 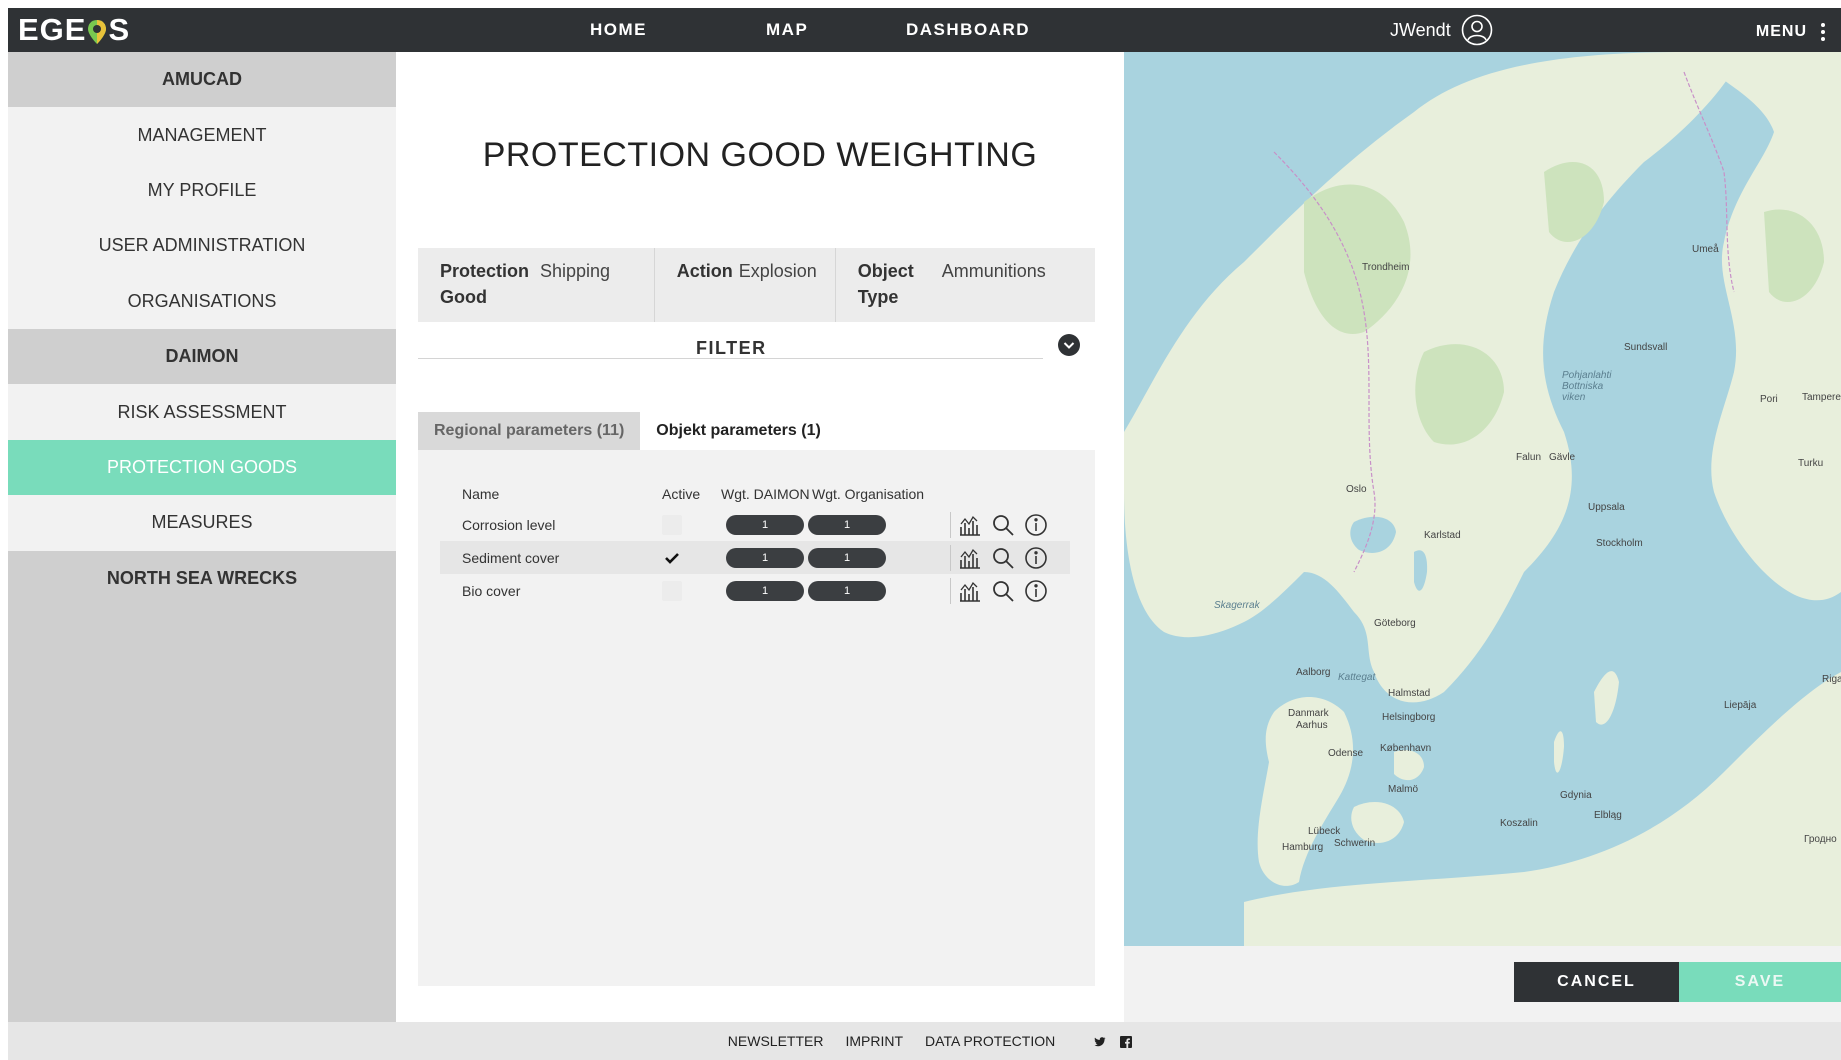 I want to click on map-label: København, so click(x=1406, y=748).